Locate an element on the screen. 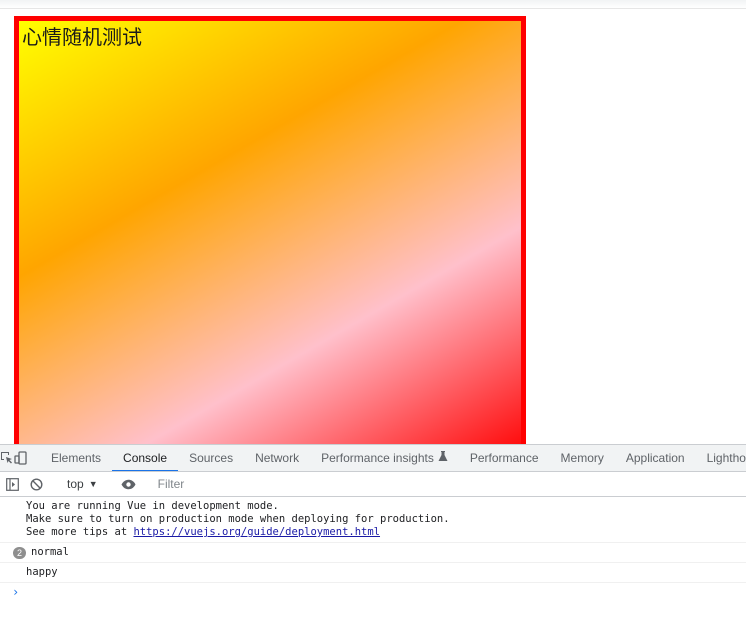 Image resolution: width=746 pixels, height=620 pixels. console-message-text: normal is located at coordinates (50, 552).